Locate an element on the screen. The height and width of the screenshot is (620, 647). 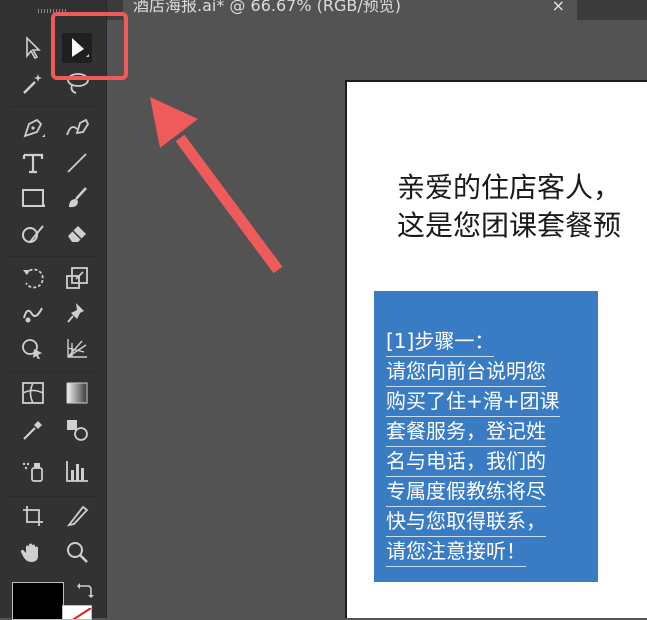
zoom-icon is located at coordinates (77, 552).